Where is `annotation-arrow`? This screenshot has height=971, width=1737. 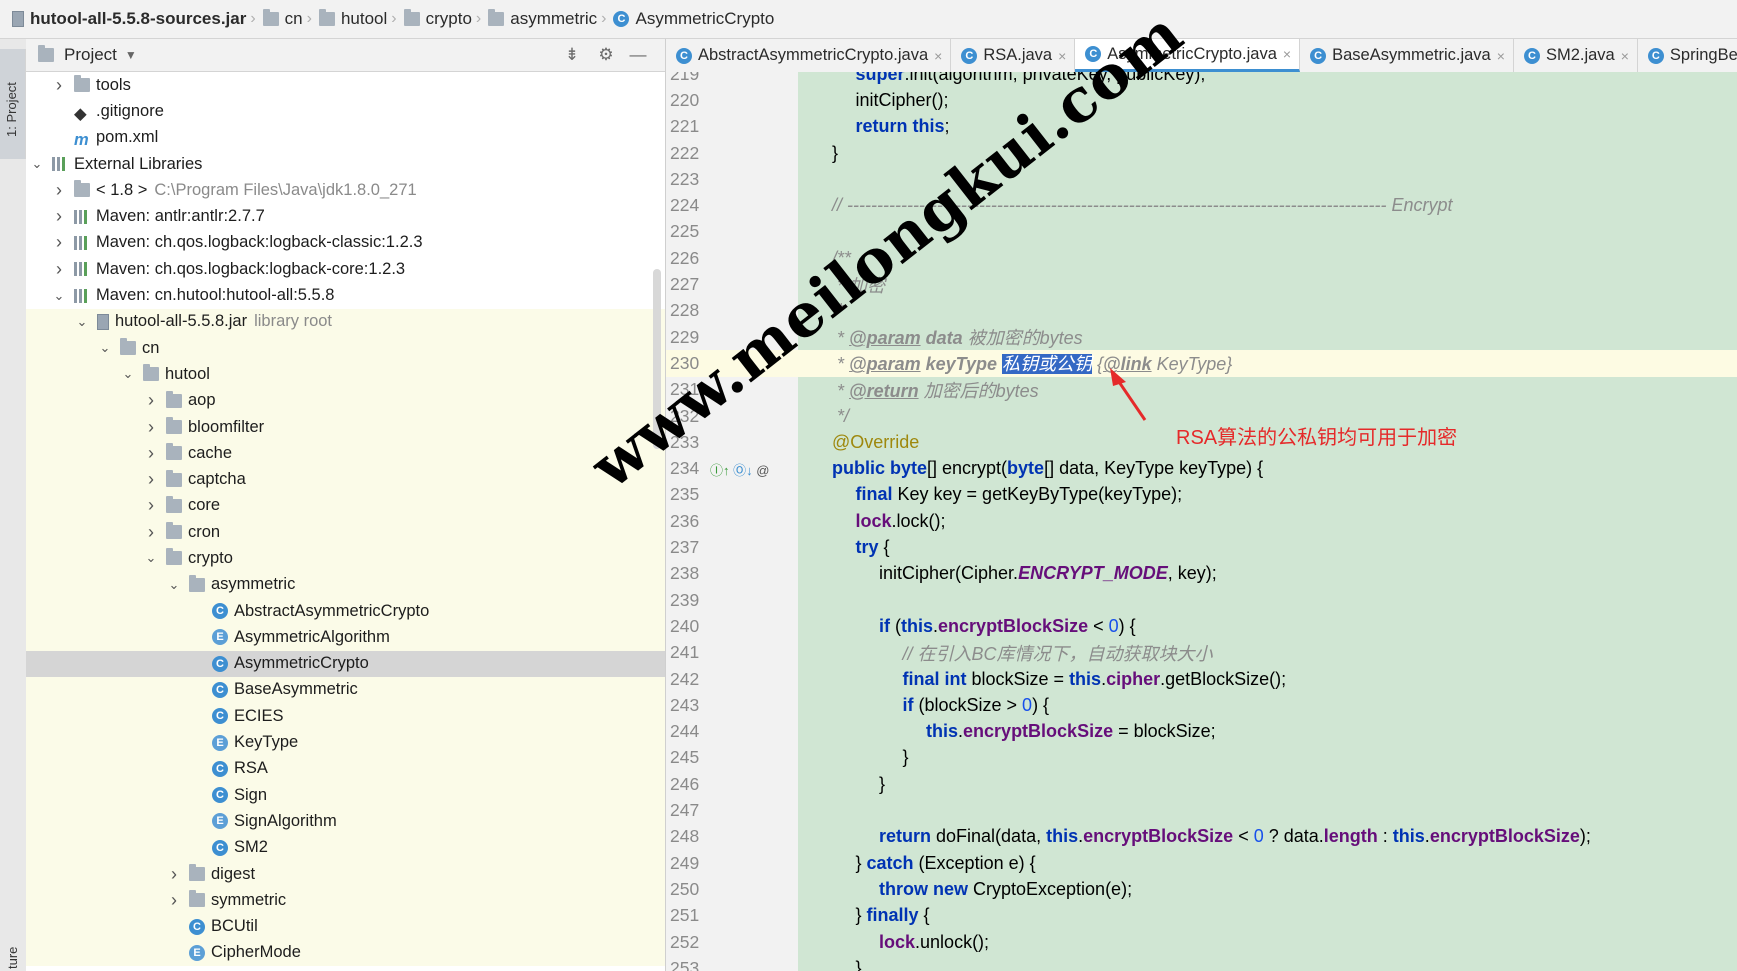 annotation-arrow is located at coordinates (1128, 394).